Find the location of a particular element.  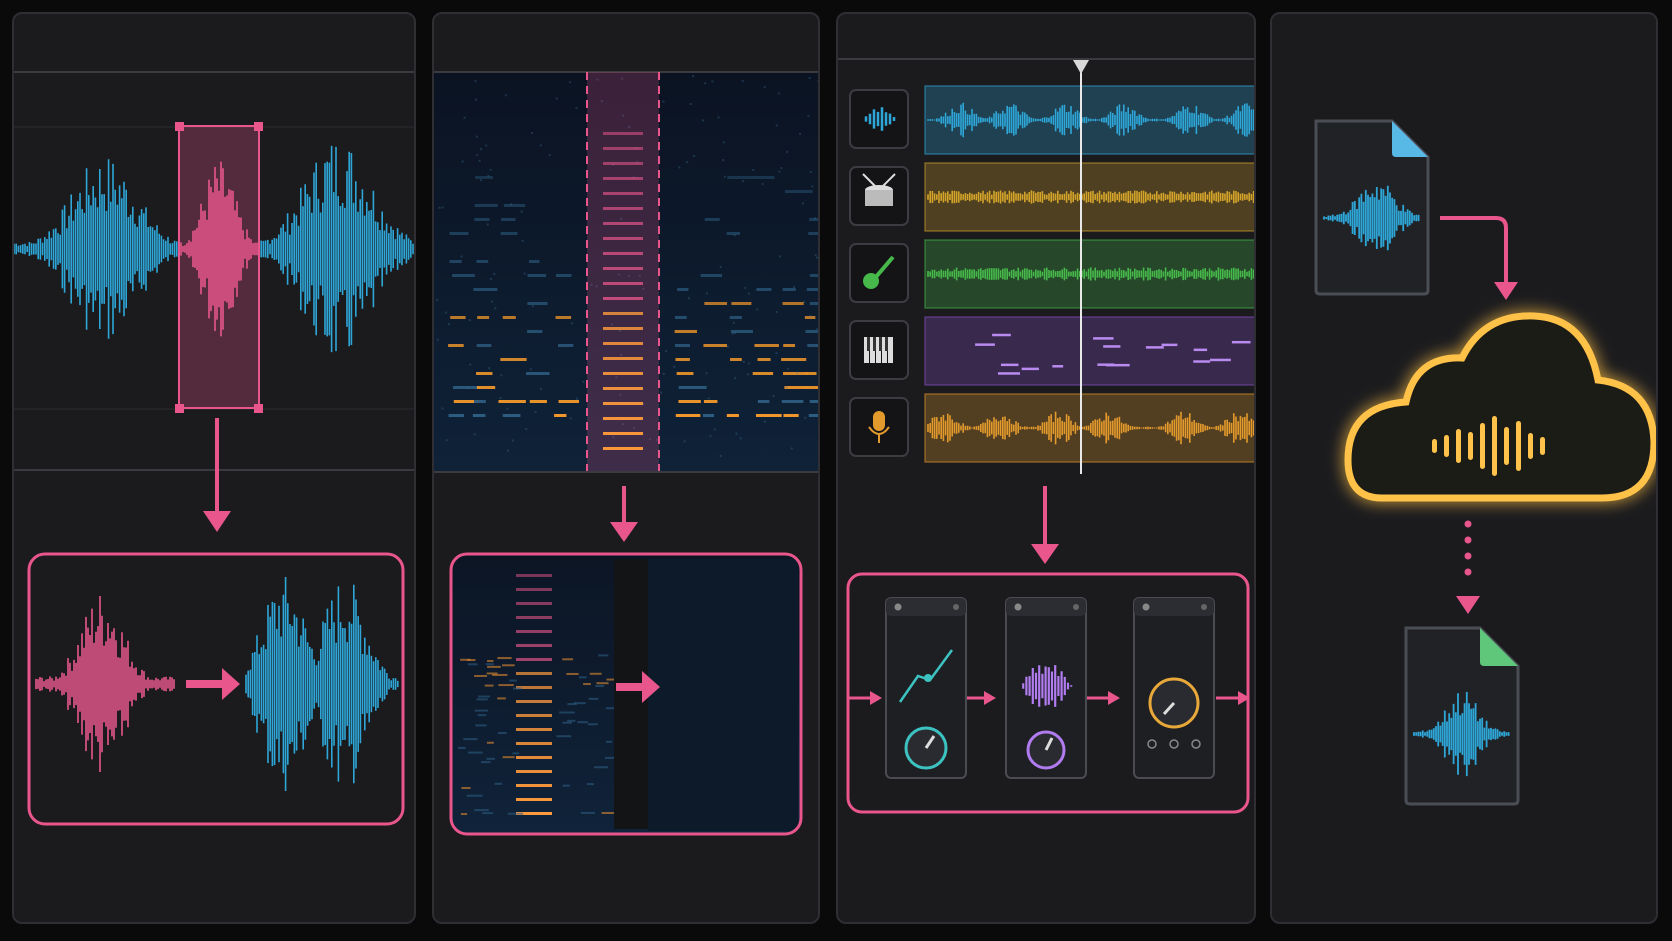

microphone-icon is located at coordinates (879, 427).